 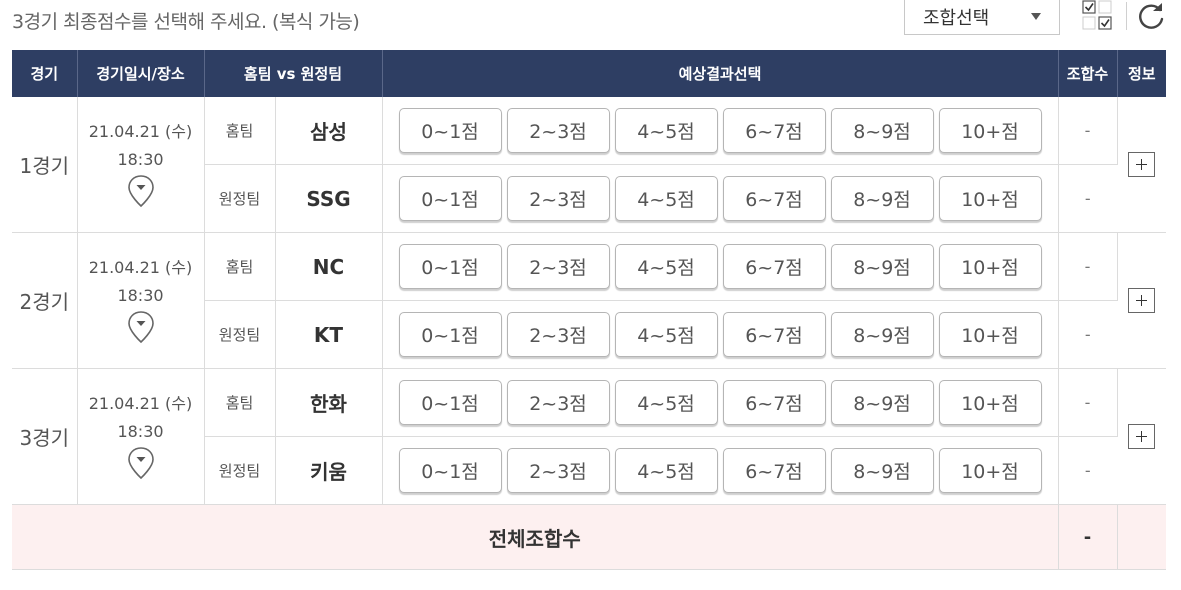 What do you see at coordinates (1088, 537) in the screenshot?
I see `total-combo-value: -` at bounding box center [1088, 537].